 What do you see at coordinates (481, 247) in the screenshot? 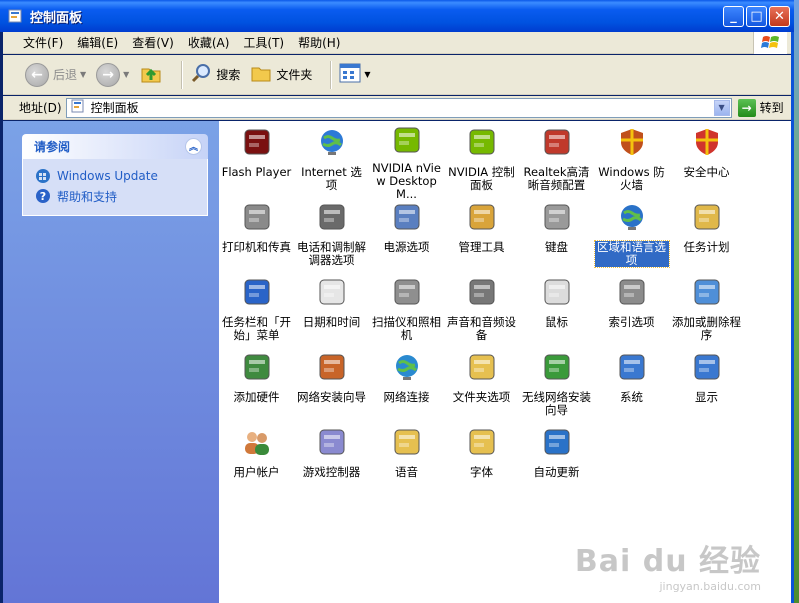
I see `item-label: 管理工具` at bounding box center [481, 247].